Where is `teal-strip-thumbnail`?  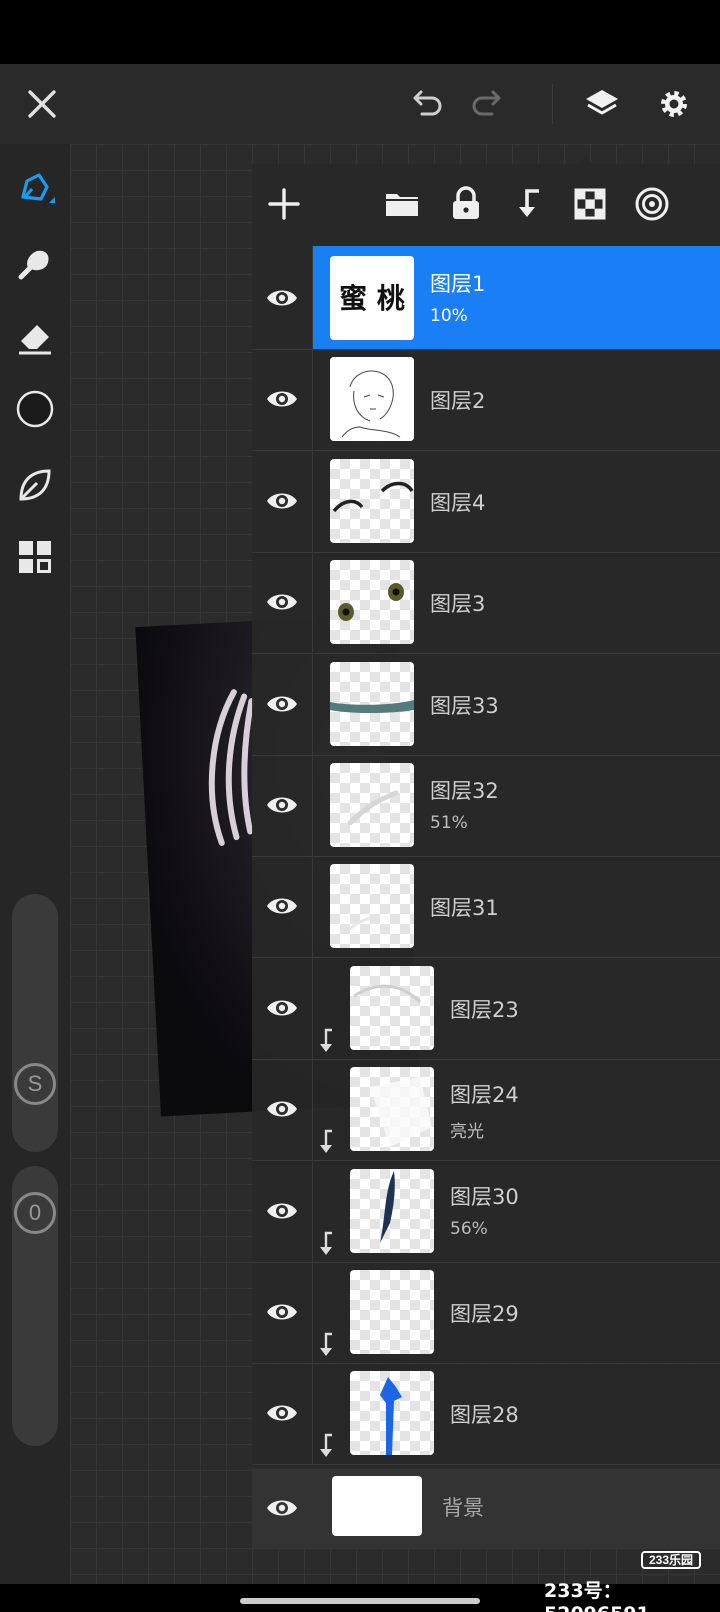
teal-strip-thumbnail is located at coordinates (372, 703).